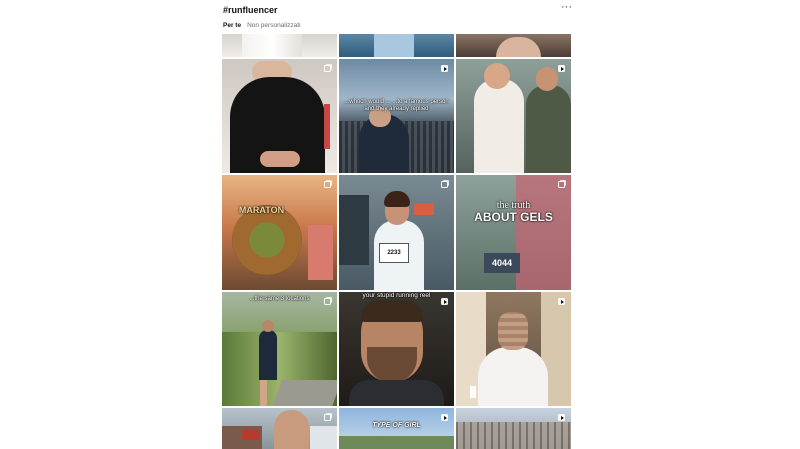 This screenshot has height=449, width=800. I want to click on post-caption: your stupid running reel, so click(396, 295).